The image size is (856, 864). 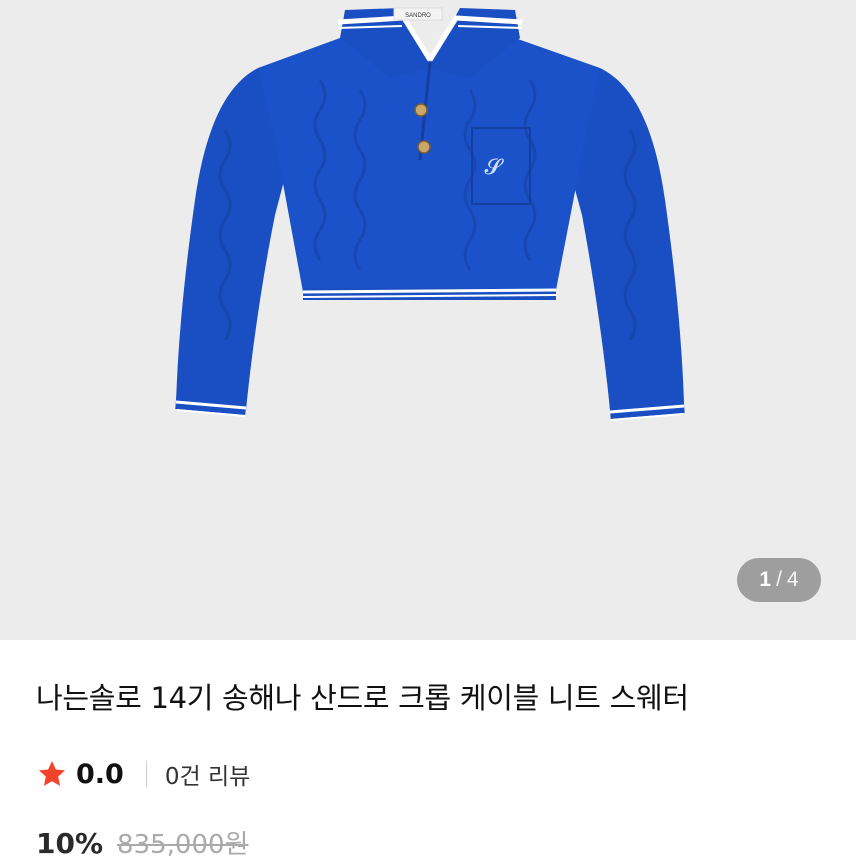 I want to click on current-page: 1, so click(x=765, y=579).